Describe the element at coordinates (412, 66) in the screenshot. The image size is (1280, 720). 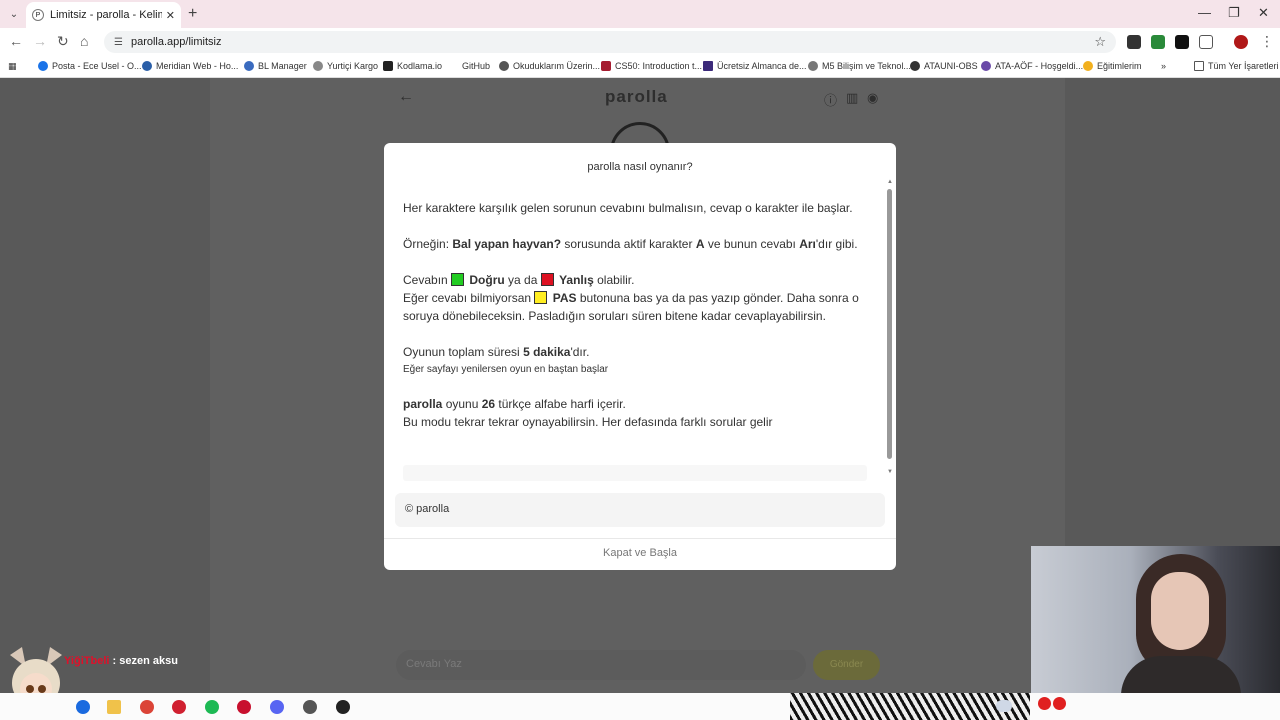
I see `bookmark-item: Kodlama.io` at that location.